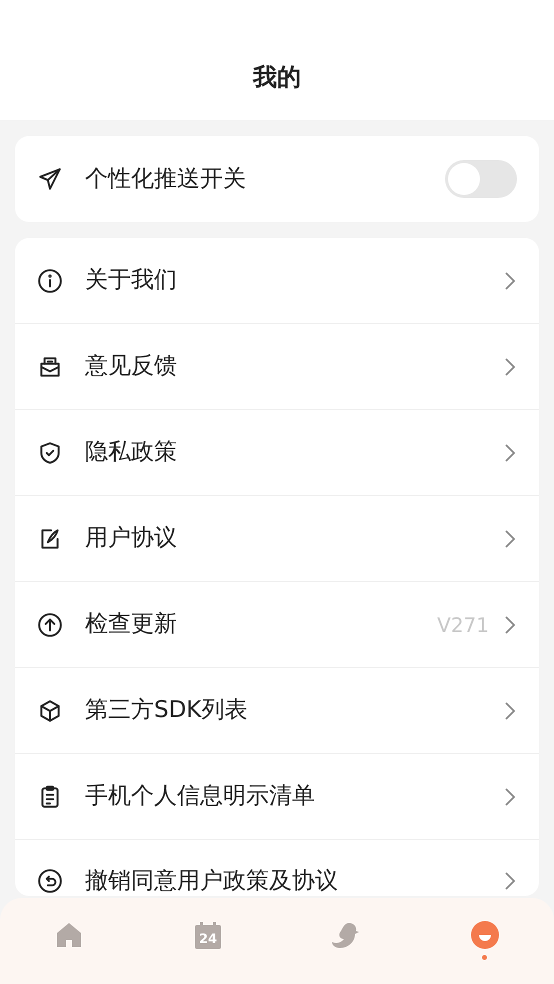  I want to click on menu-item: 用户协议, so click(277, 539).